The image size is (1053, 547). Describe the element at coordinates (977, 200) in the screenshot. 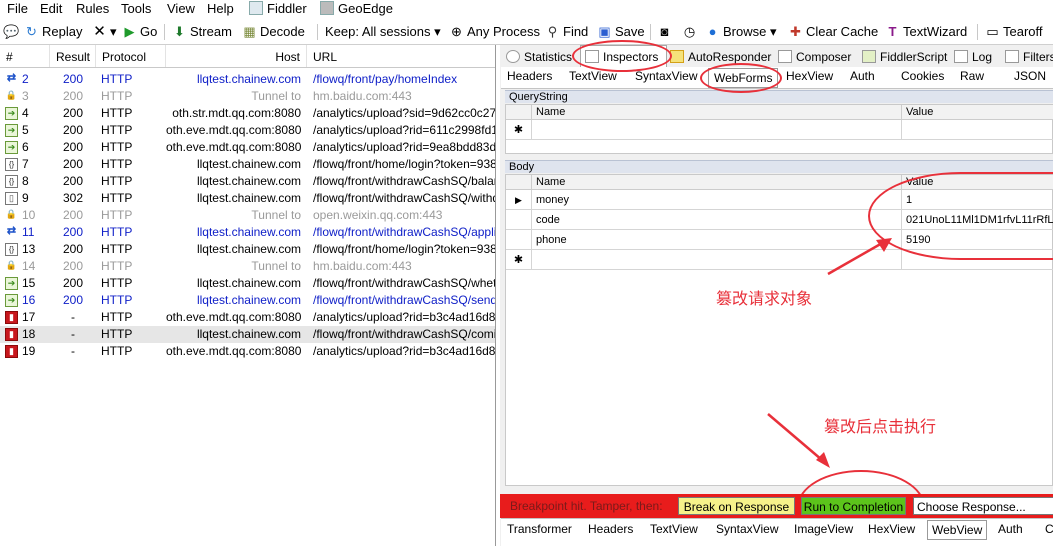

I see `body-param-value: 1` at that location.